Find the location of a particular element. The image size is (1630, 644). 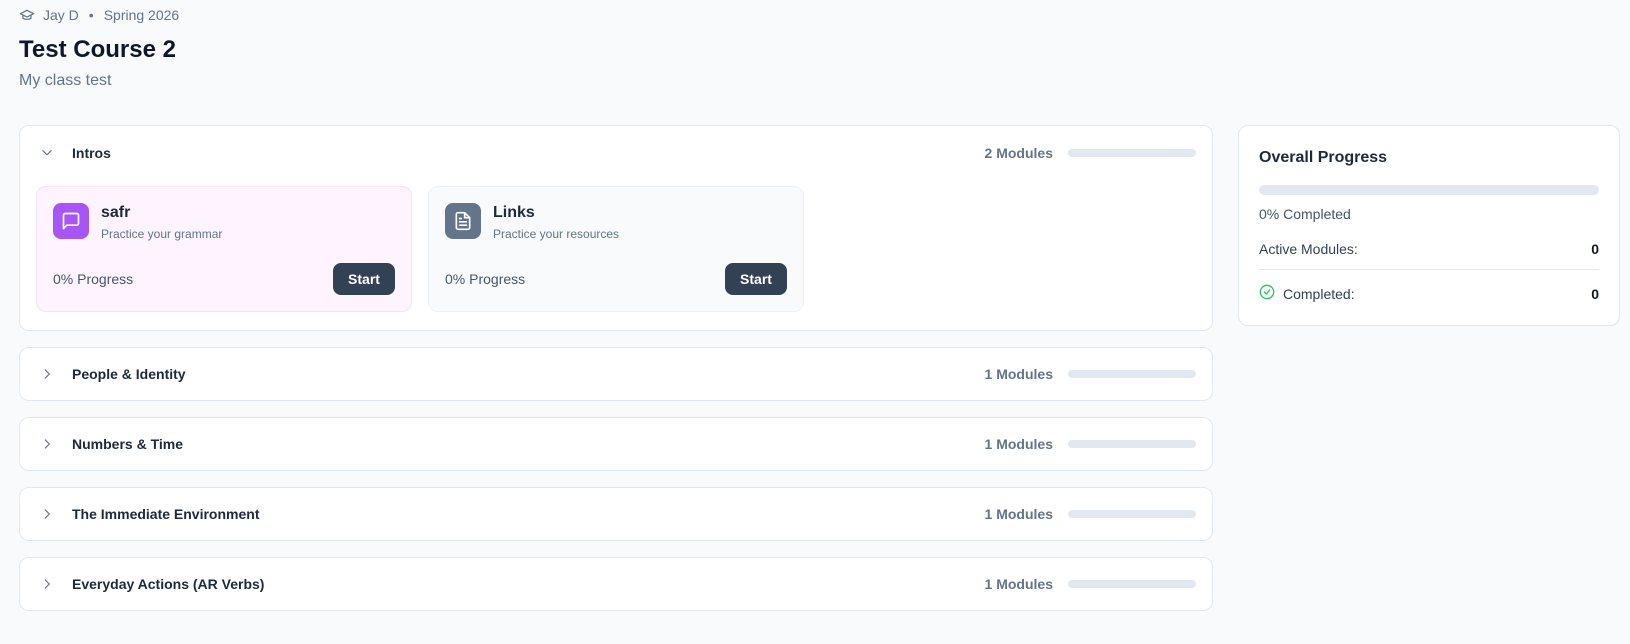

term-label: Spring 2026 is located at coordinates (141, 15).